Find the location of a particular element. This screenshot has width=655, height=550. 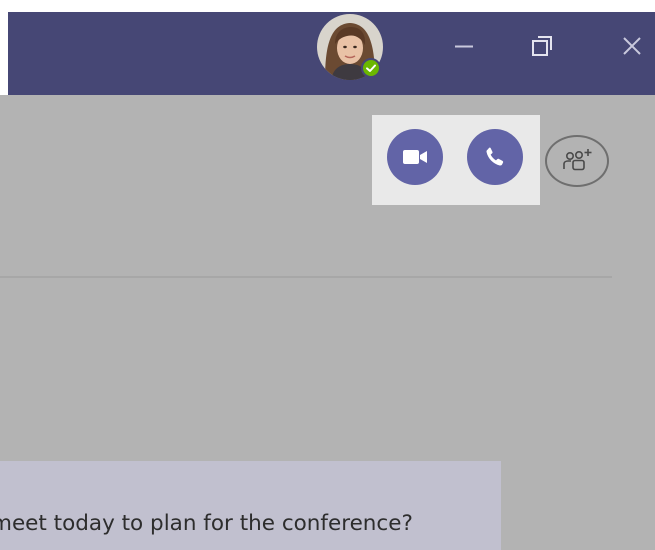

close-button is located at coordinates (632, 46).